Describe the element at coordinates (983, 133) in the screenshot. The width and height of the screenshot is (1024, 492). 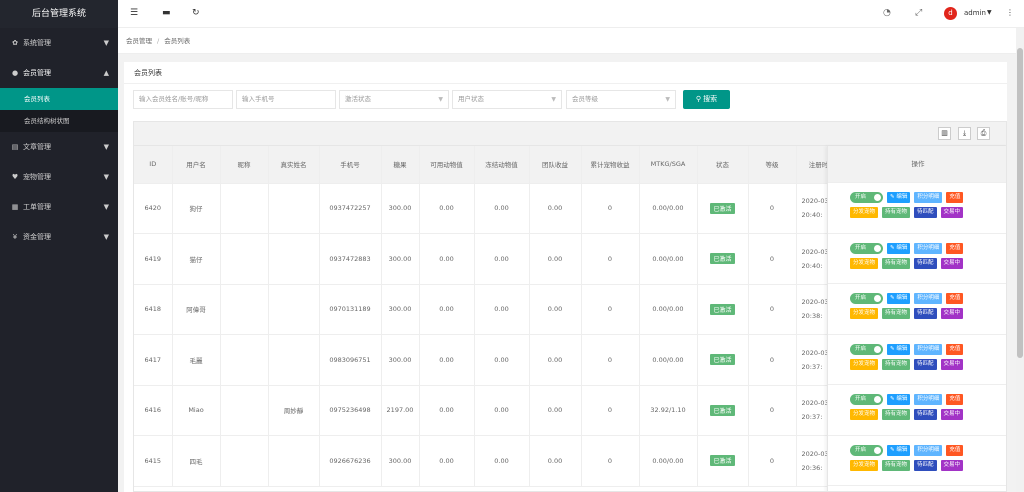
I see `print-icon: ⎙` at that location.